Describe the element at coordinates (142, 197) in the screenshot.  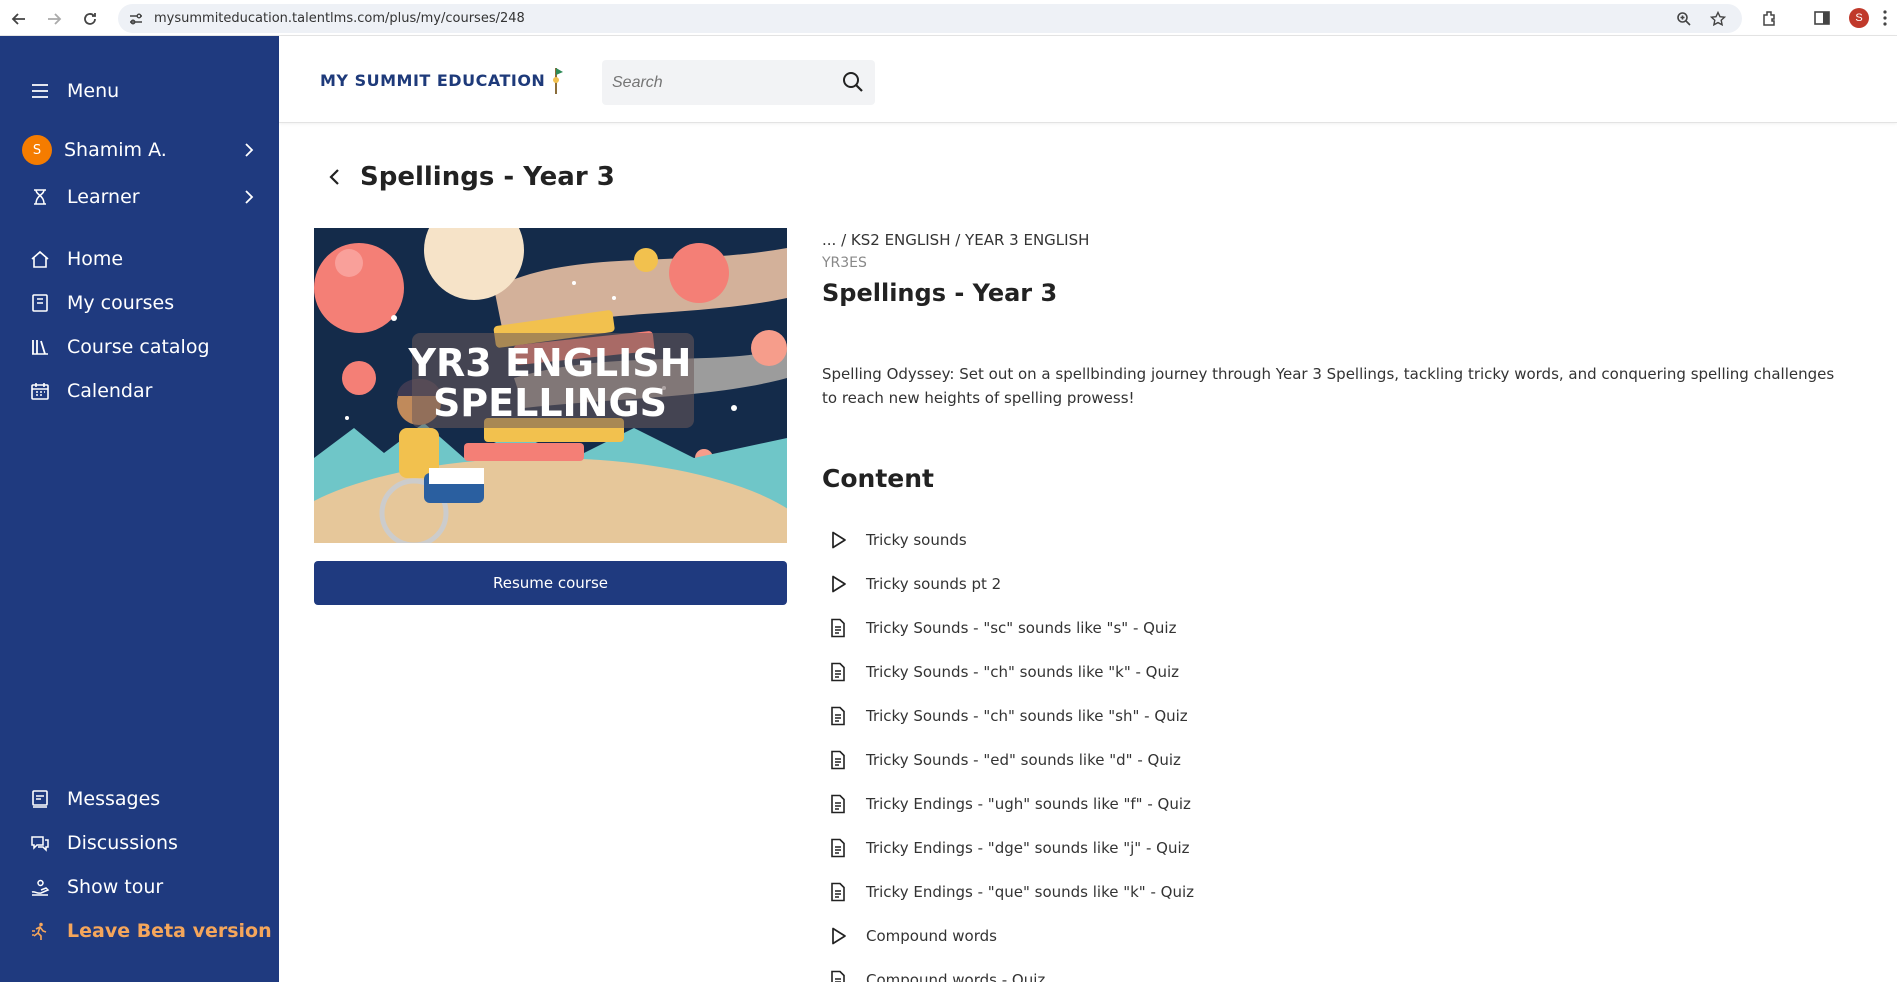
I see `sidebar-role-switch: Learner` at that location.